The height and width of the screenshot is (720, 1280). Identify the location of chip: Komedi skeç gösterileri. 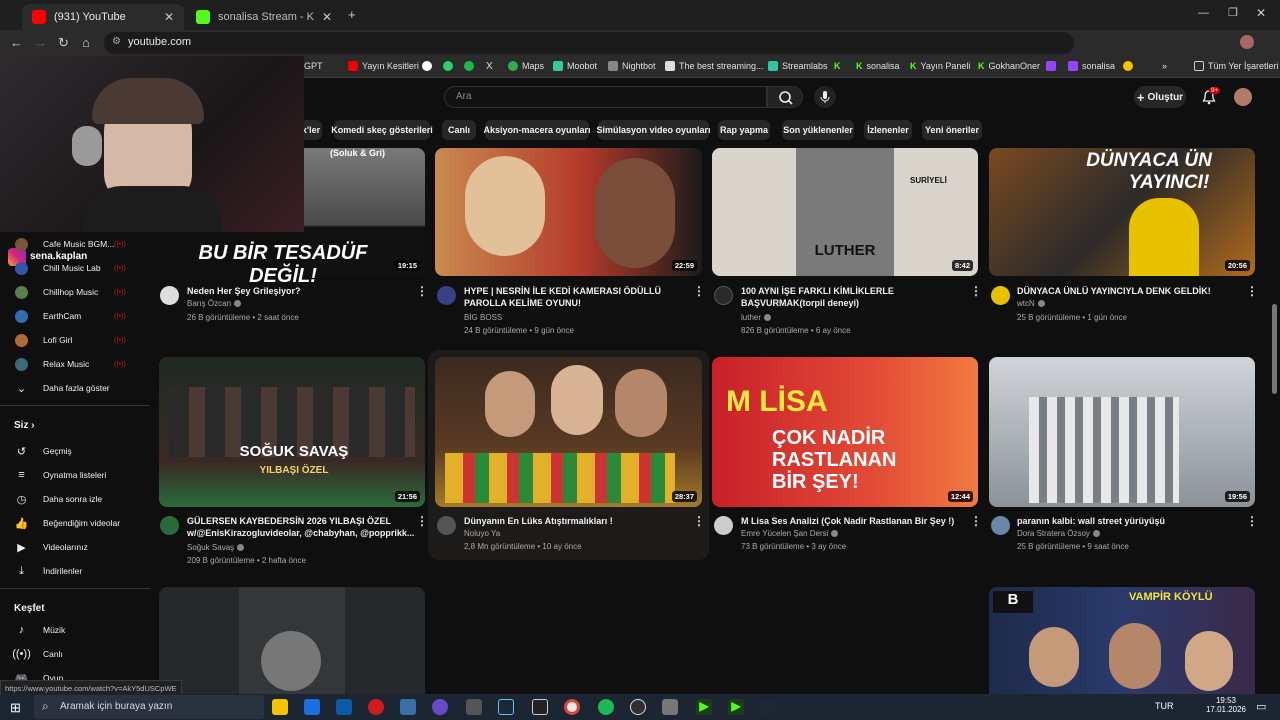
(382, 130).